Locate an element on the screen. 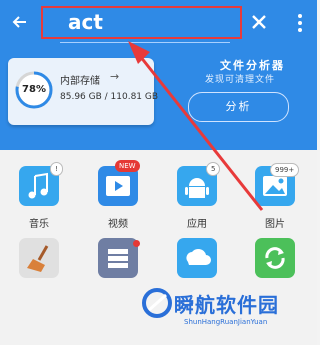 This screenshot has height=345, width=320. close-icon is located at coordinates (259, 22).